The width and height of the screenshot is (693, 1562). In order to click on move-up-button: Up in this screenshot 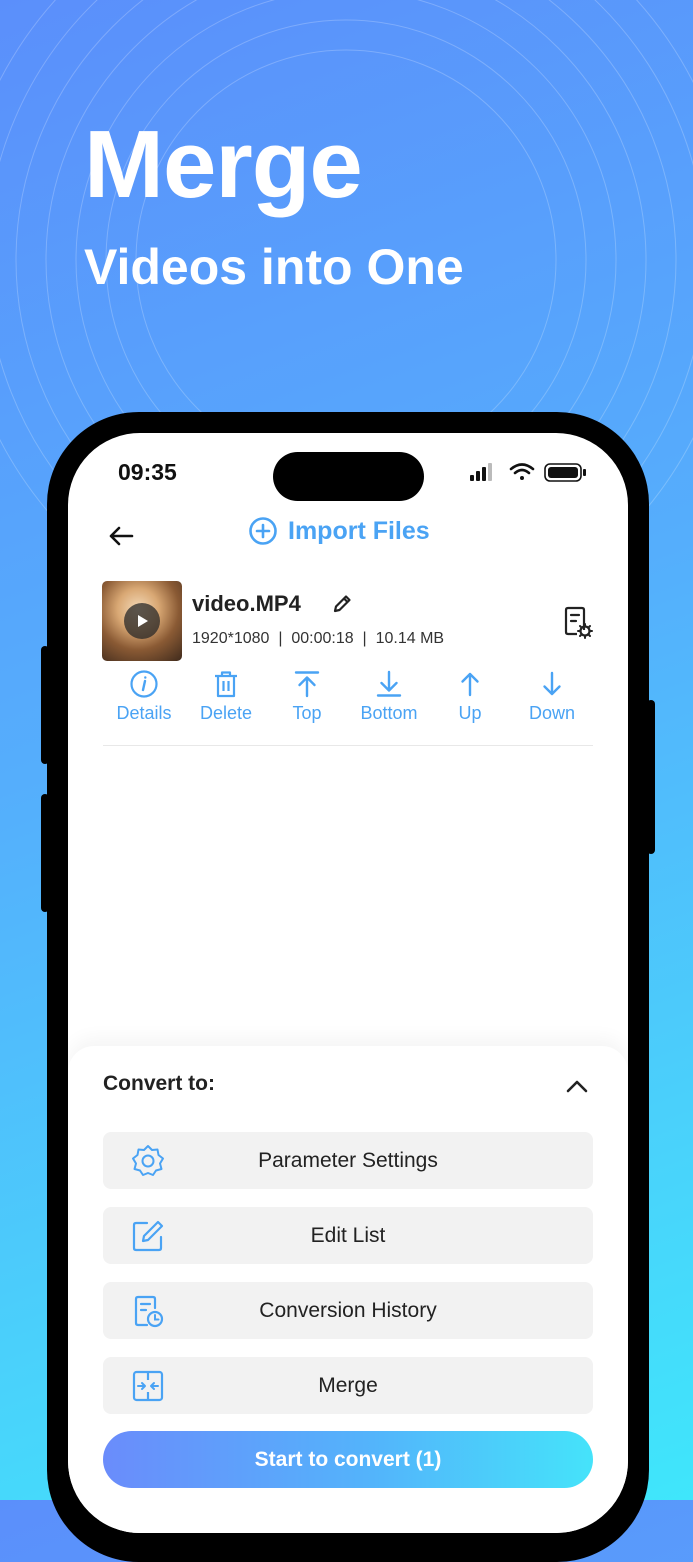, I will do `click(470, 696)`.